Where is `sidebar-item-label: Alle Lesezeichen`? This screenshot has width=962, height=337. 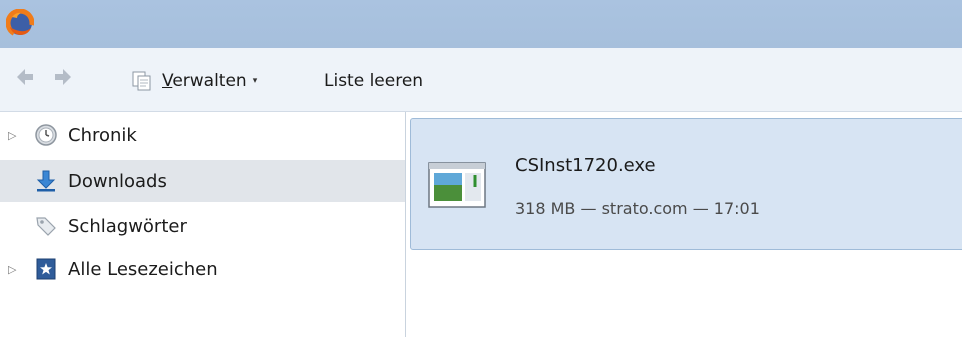 sidebar-item-label: Alle Lesezeichen is located at coordinates (143, 269).